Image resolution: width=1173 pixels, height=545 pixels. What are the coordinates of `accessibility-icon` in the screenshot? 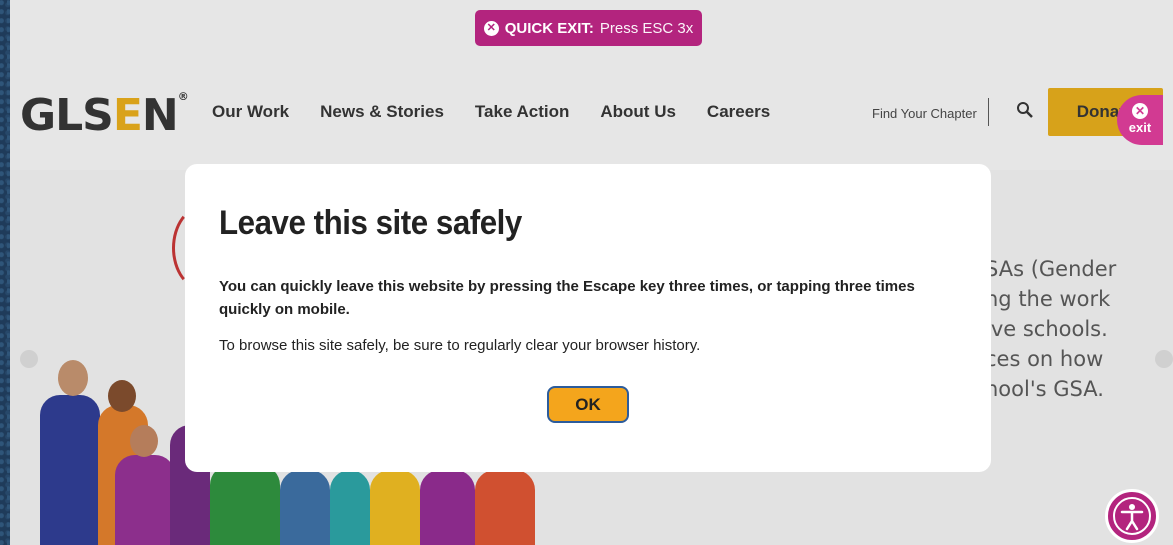 It's located at (1132, 516).